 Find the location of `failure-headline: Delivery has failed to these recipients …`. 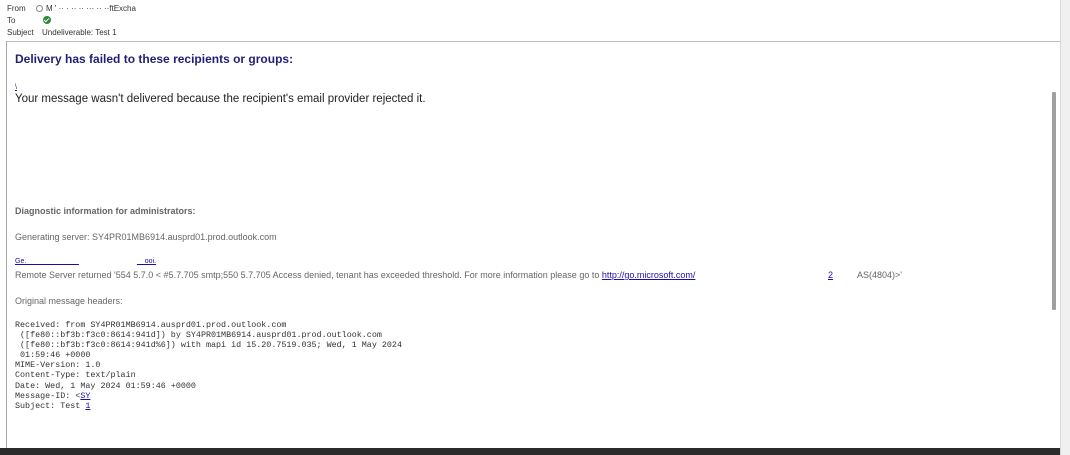

failure-headline: Delivery has failed to these recipients … is located at coordinates (154, 59).